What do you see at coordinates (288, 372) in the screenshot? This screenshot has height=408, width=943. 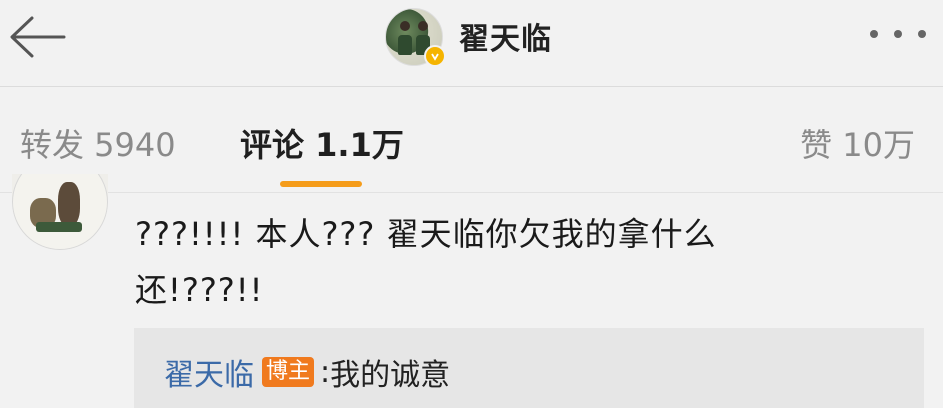 I see `host-badge: 博主` at bounding box center [288, 372].